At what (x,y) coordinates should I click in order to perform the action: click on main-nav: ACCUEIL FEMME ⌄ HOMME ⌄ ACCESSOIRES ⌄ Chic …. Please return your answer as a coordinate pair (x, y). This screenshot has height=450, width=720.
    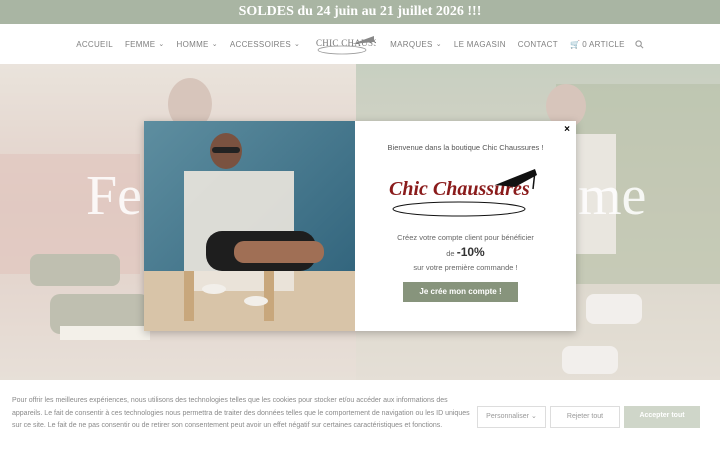
    Looking at the image, I should click on (360, 44).